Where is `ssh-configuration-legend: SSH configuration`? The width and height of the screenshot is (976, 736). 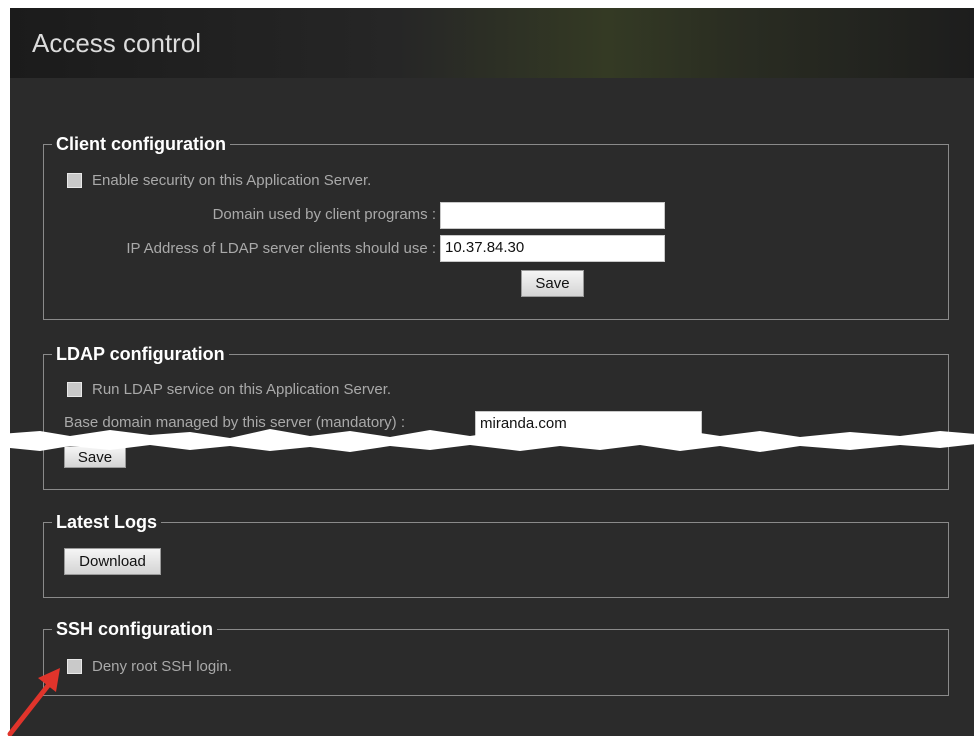
ssh-configuration-legend: SSH configuration is located at coordinates (134, 629).